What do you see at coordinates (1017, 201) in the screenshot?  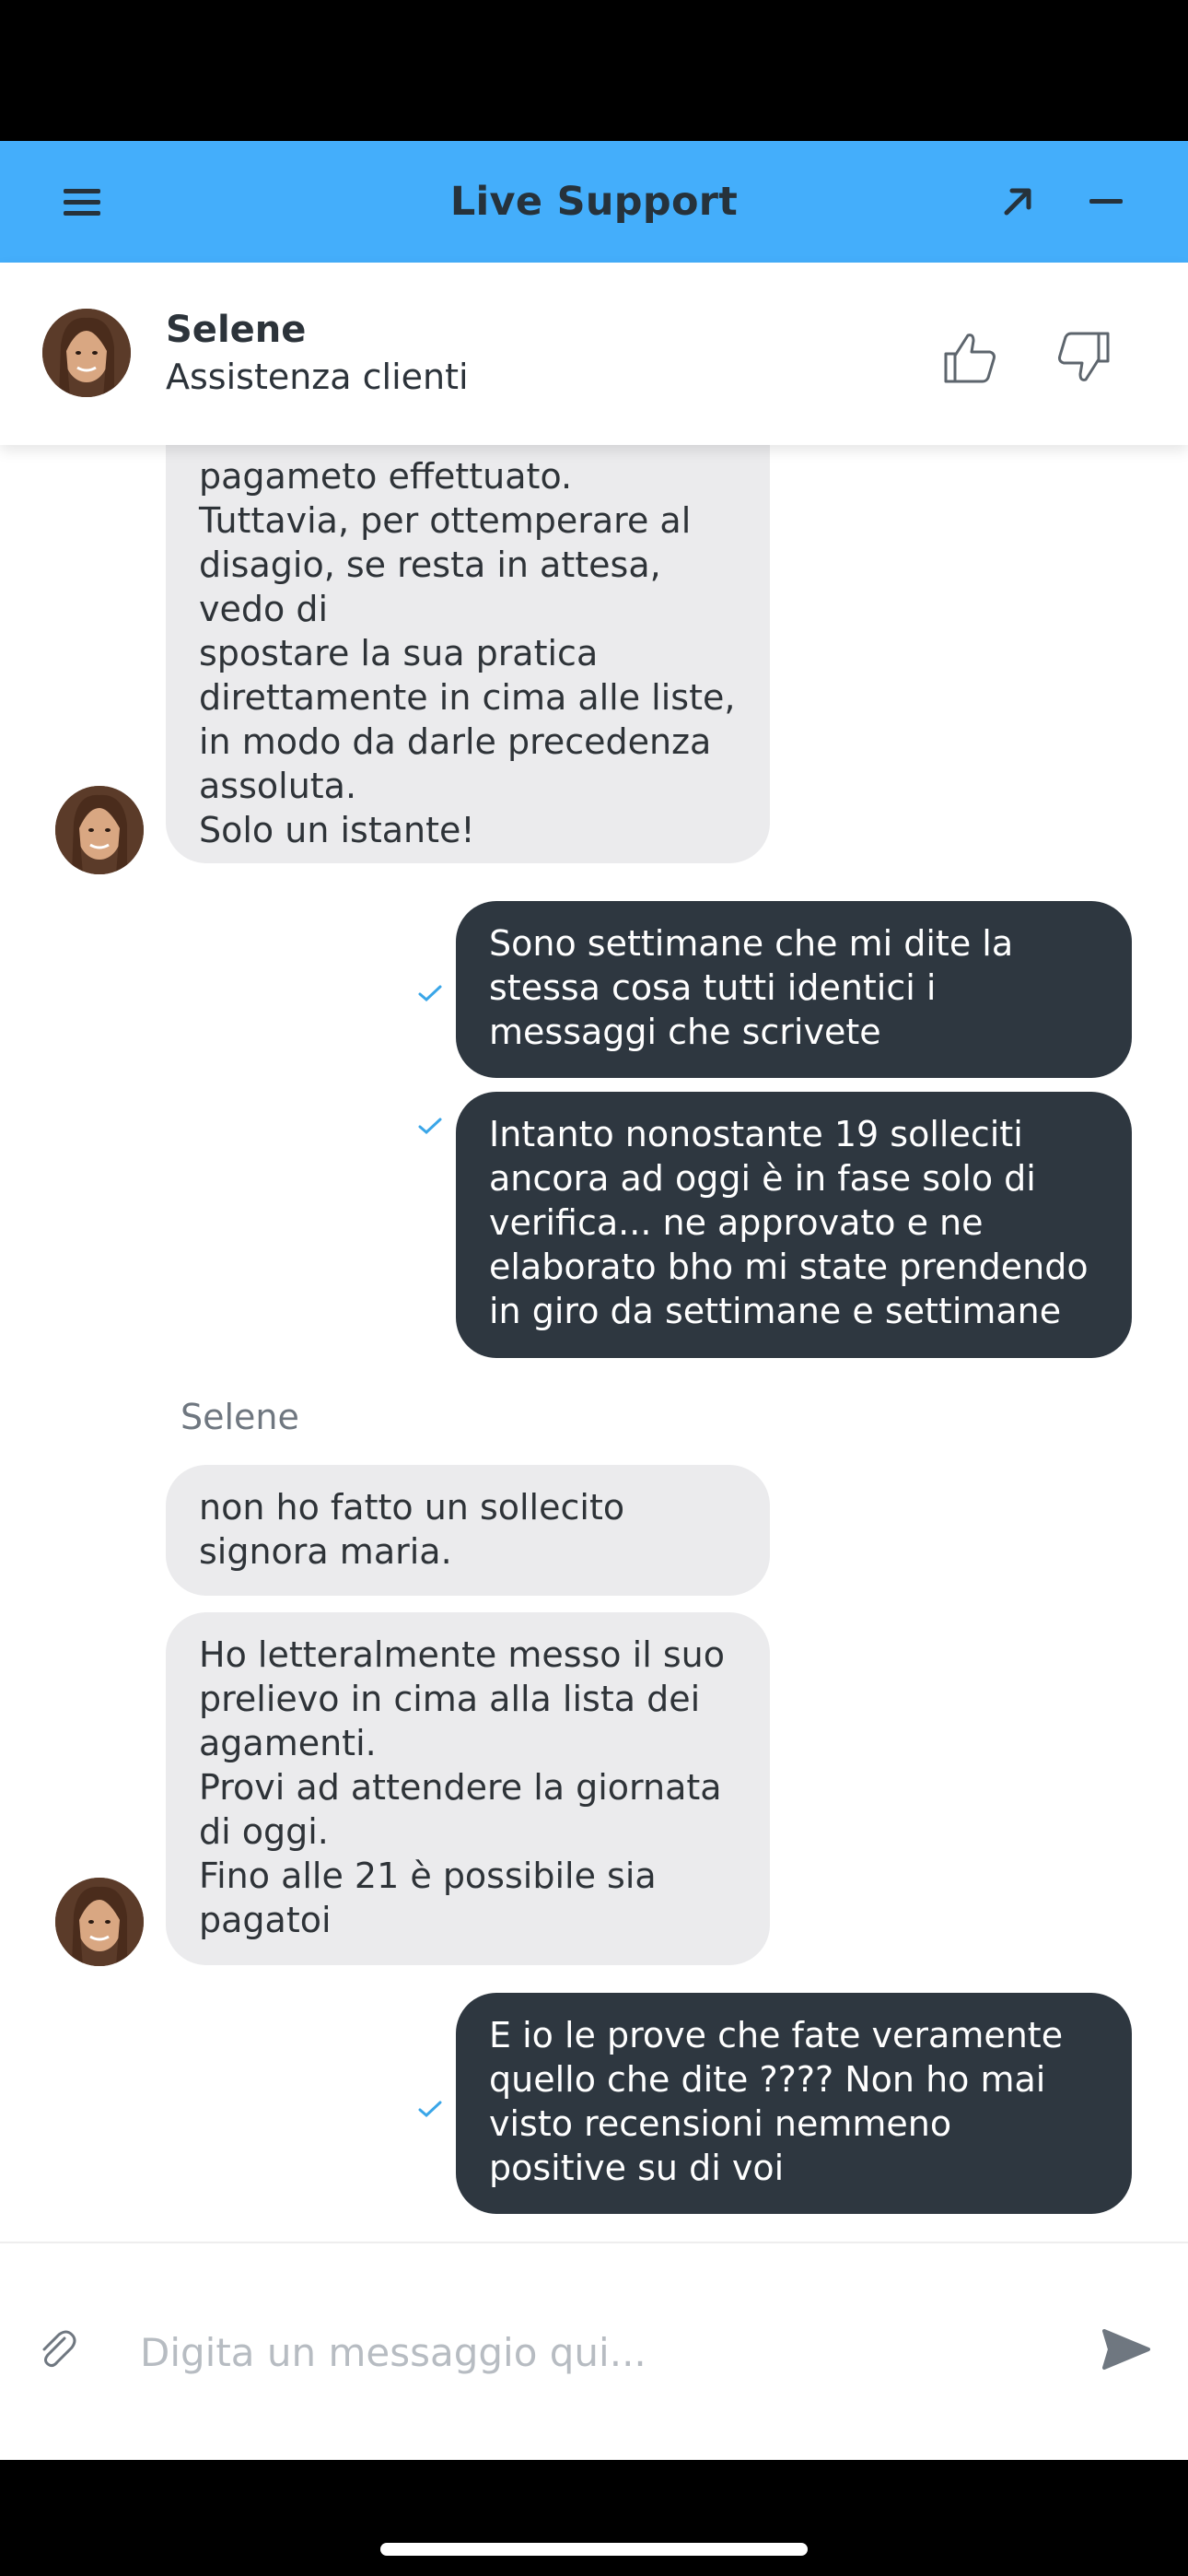 I see `expand-arrow-icon` at bounding box center [1017, 201].